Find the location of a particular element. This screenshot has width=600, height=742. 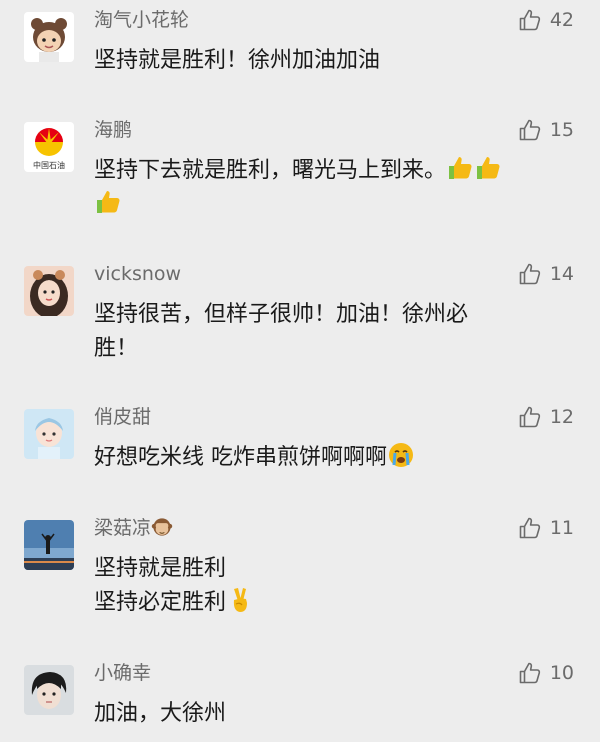

comment-username: 淘气小花轮 is located at coordinates (141, 20).